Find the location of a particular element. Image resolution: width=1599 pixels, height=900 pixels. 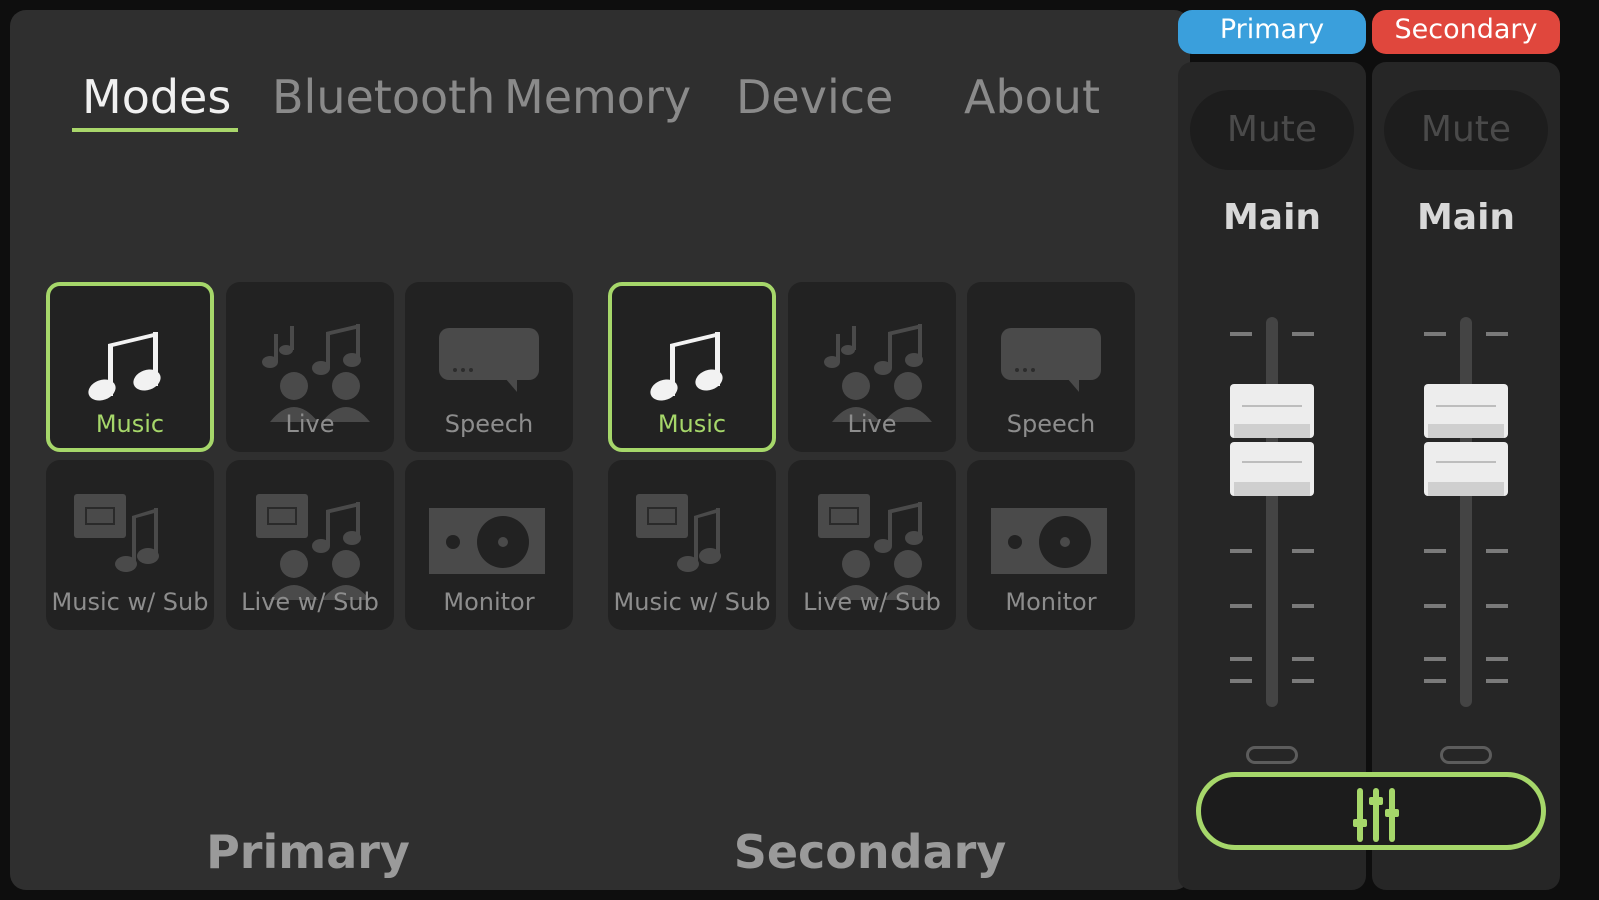

primary-mode-monitor: Monitor is located at coordinates (489, 545).